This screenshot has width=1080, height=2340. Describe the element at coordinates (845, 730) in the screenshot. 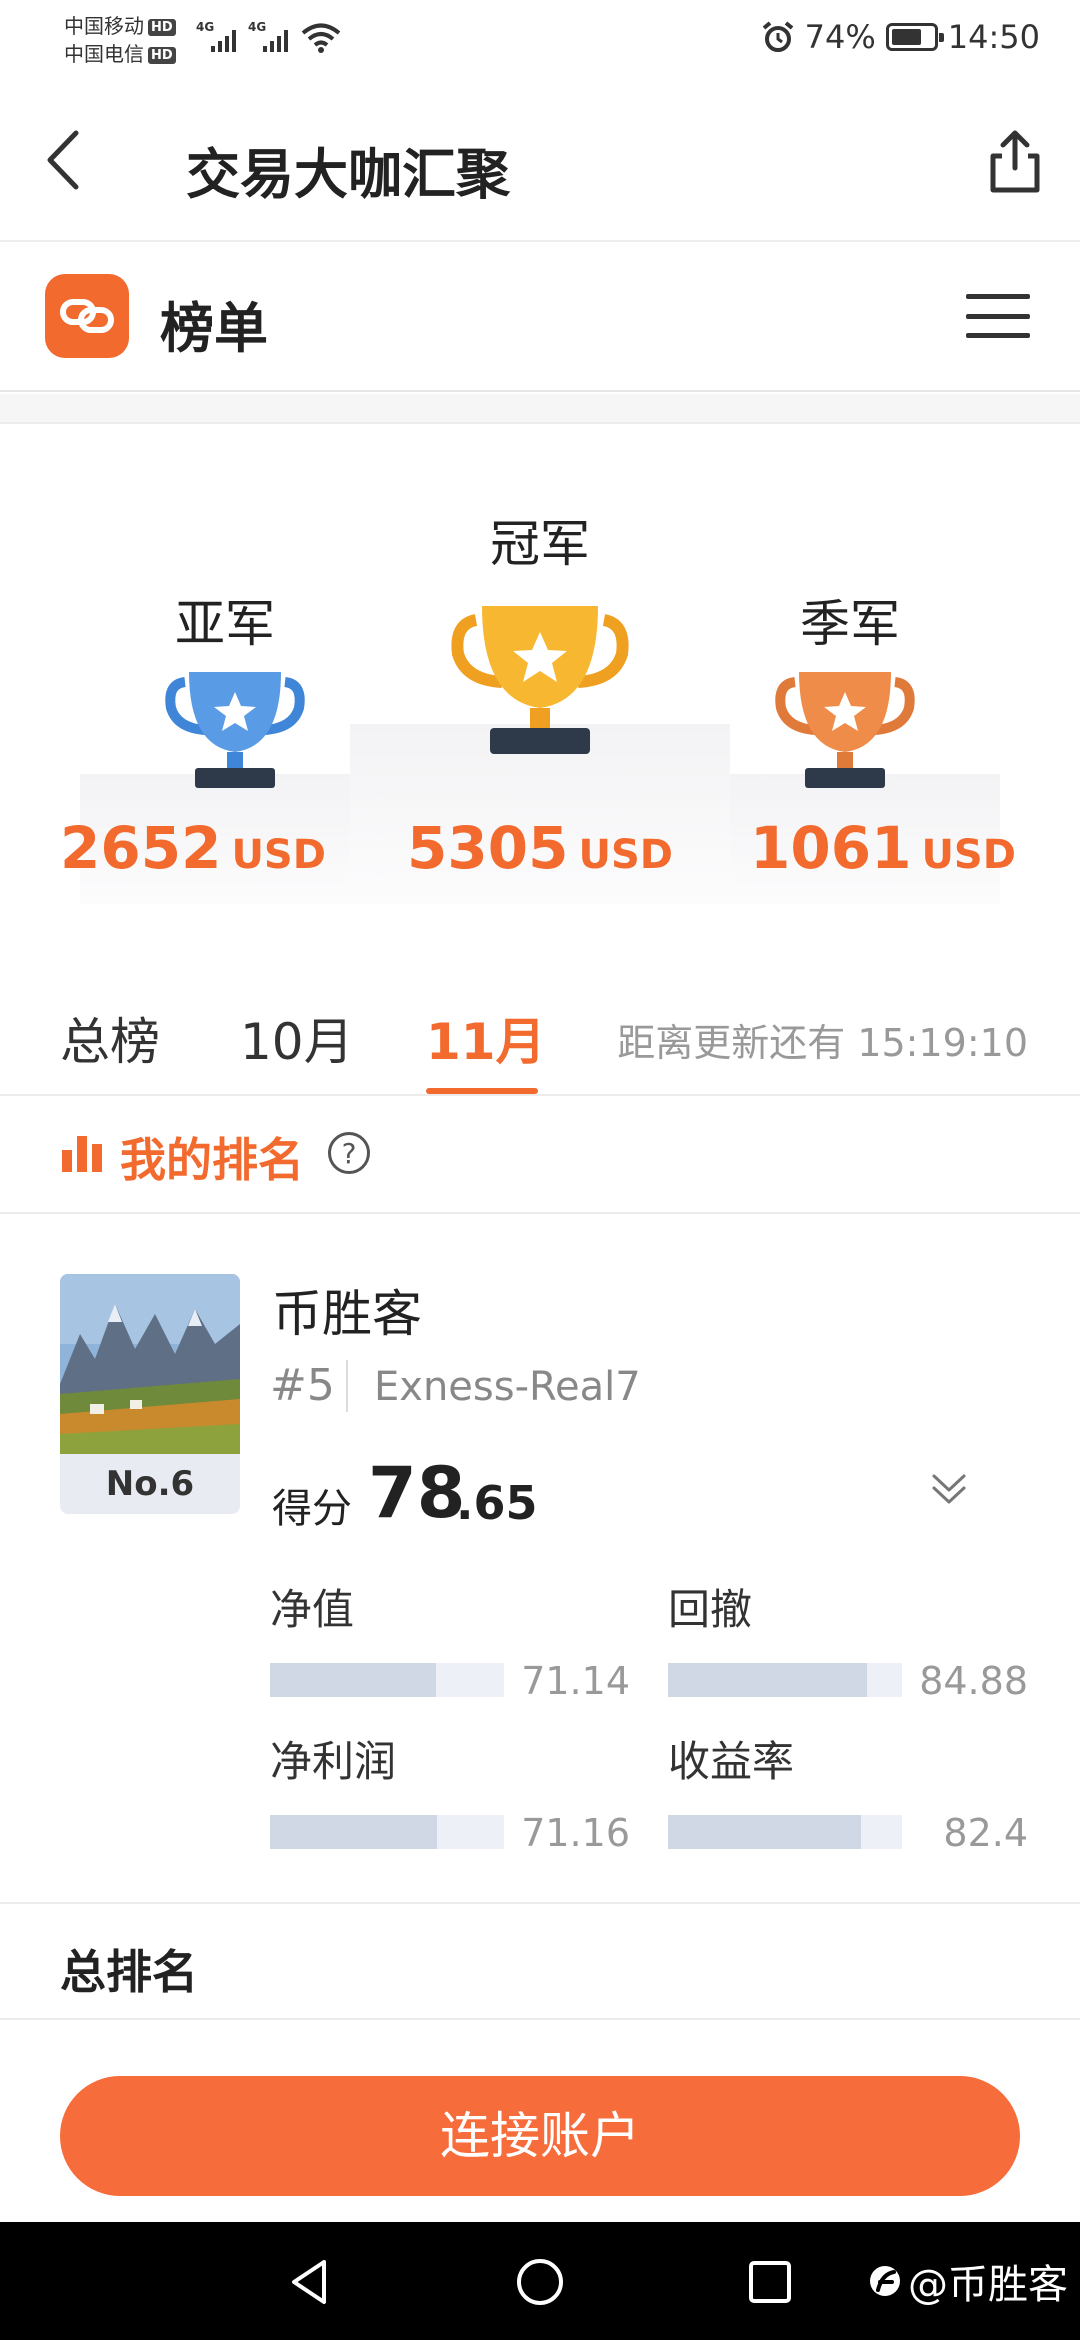

I see `bronze-trophy-icon` at that location.